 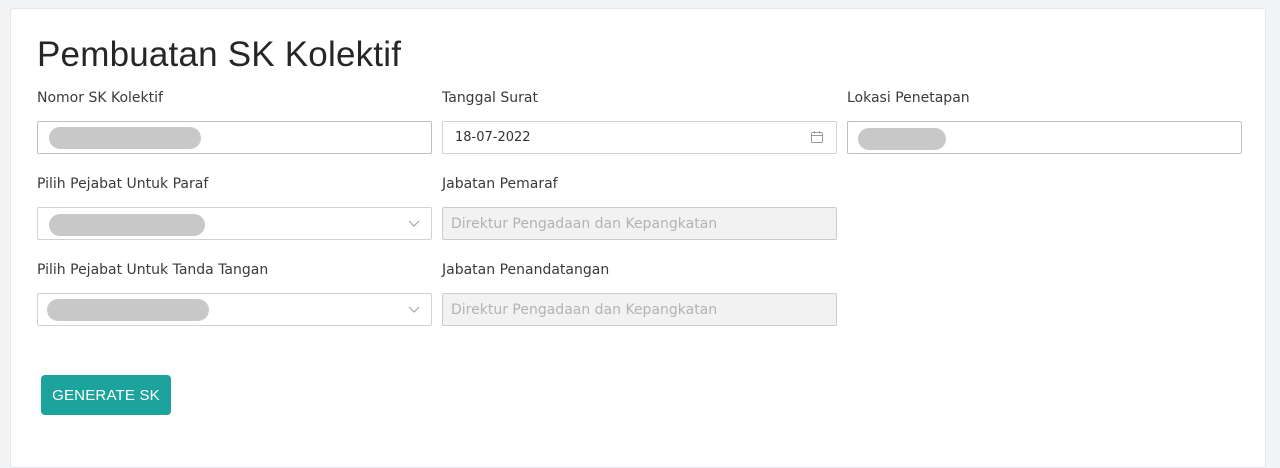 I want to click on generate-sk-button: GENERATE SK, so click(x=106, y=395).